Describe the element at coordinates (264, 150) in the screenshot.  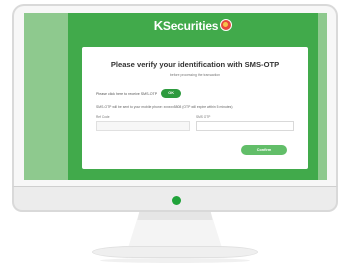
I see `confirm-button: Confirm` at that location.